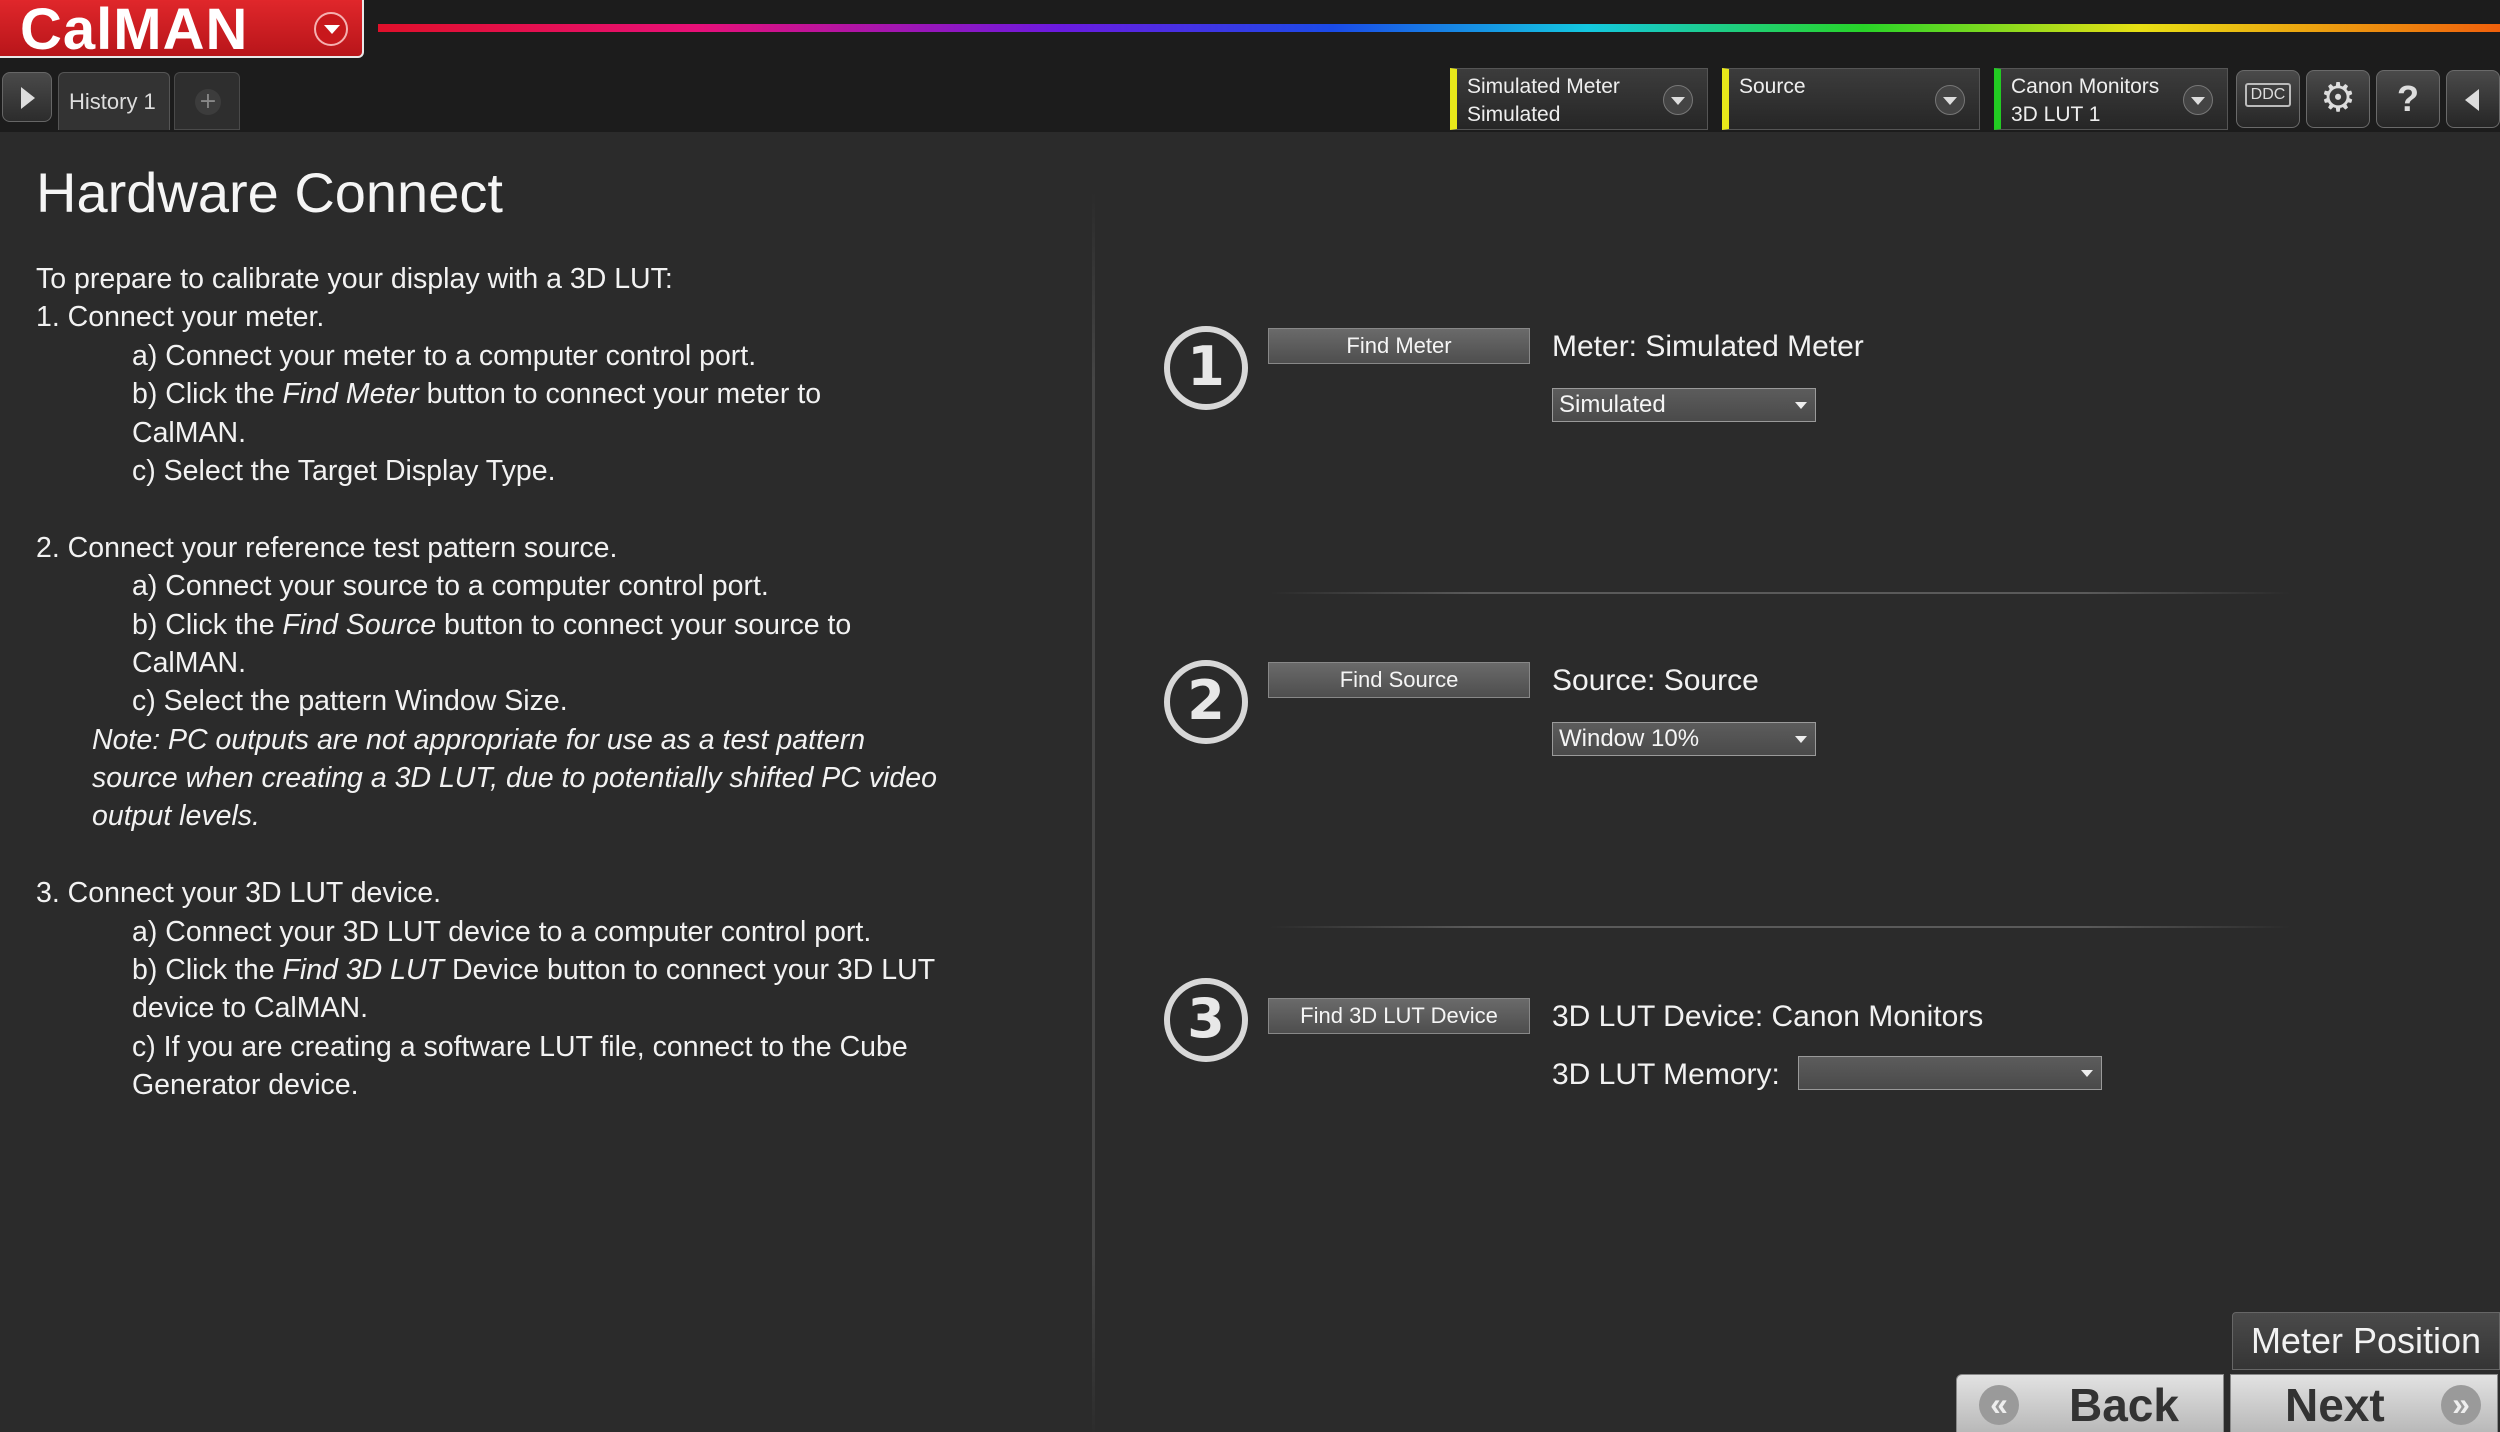  What do you see at coordinates (250, 1008) in the screenshot?
I see `step3-b-cont: device to CalMAN.` at bounding box center [250, 1008].